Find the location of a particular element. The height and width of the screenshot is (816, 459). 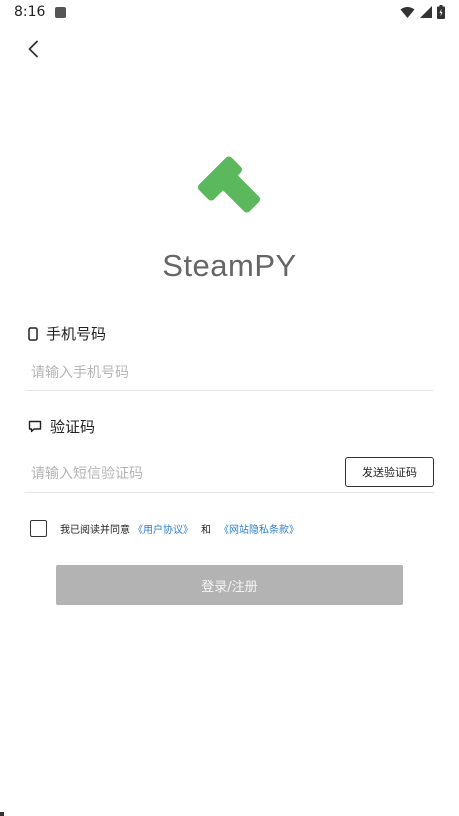

agreement-row: 我已阅读并同意 《用户协议》 和 《网站隐私条款》 is located at coordinates (166, 528).